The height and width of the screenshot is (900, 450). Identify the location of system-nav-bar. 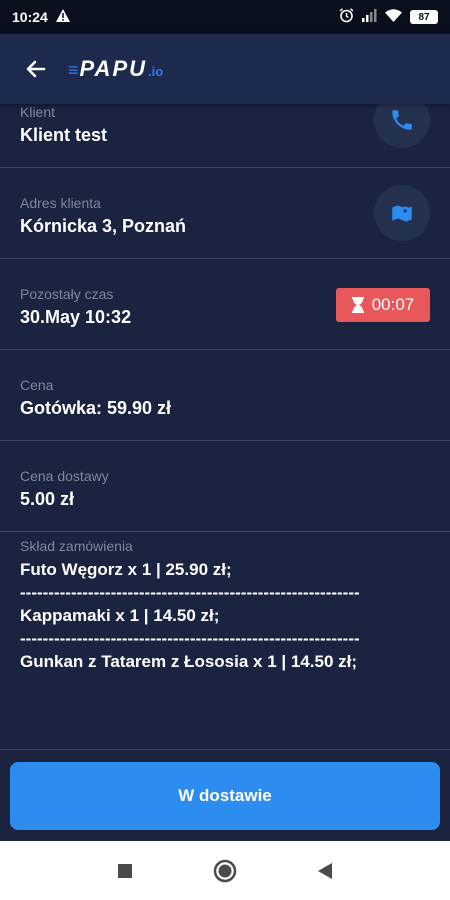
(225, 870).